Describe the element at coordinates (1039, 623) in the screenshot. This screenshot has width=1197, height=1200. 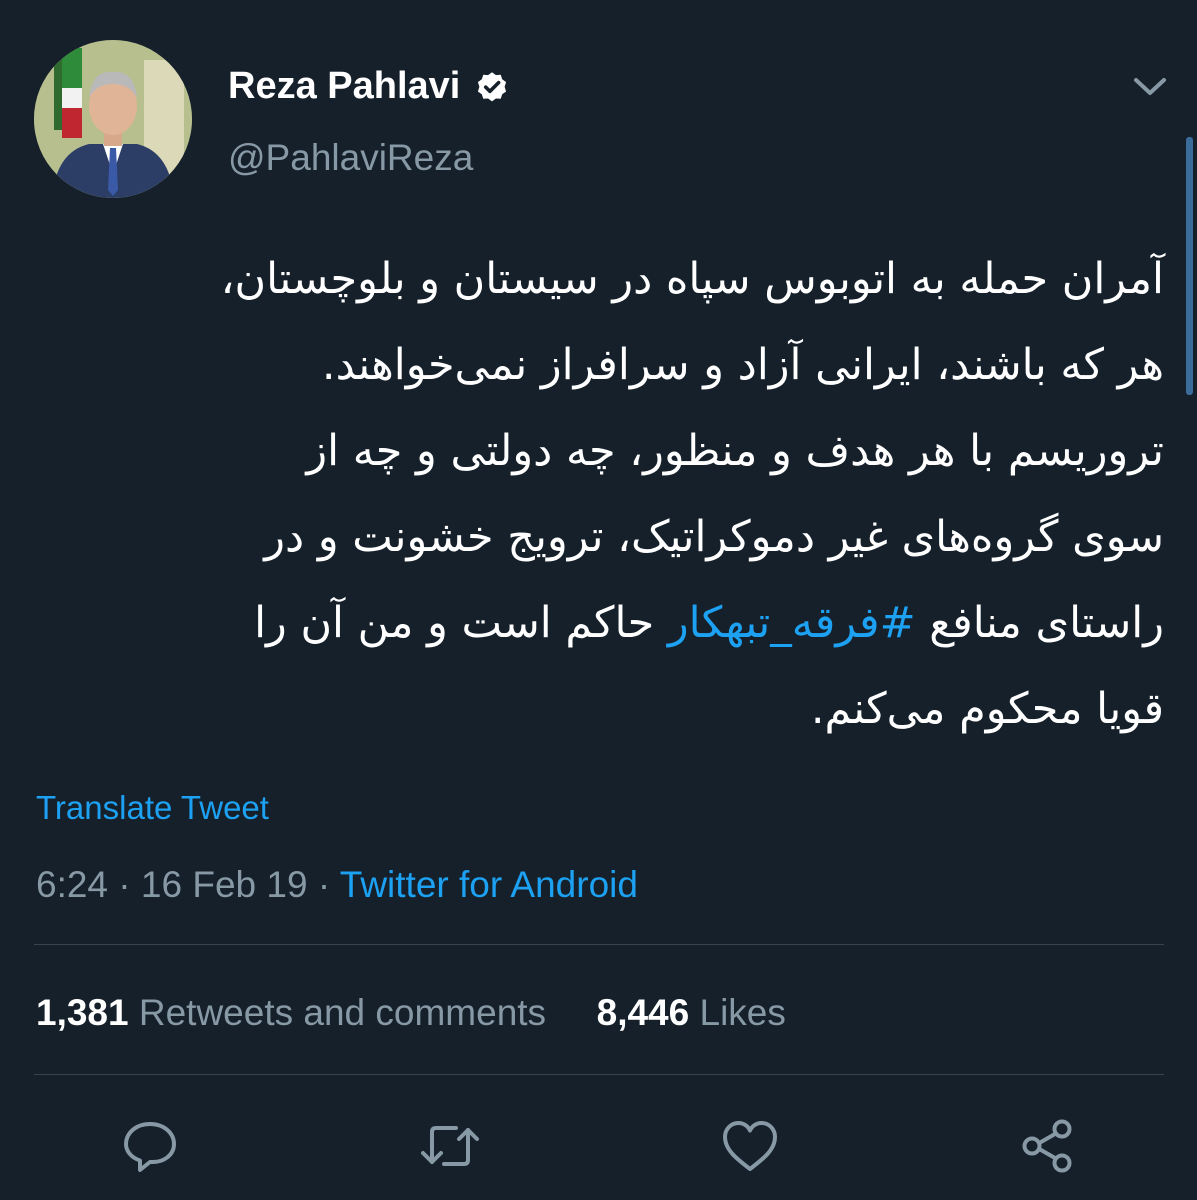
I see `tweet-line-start: راستای منافع` at that location.